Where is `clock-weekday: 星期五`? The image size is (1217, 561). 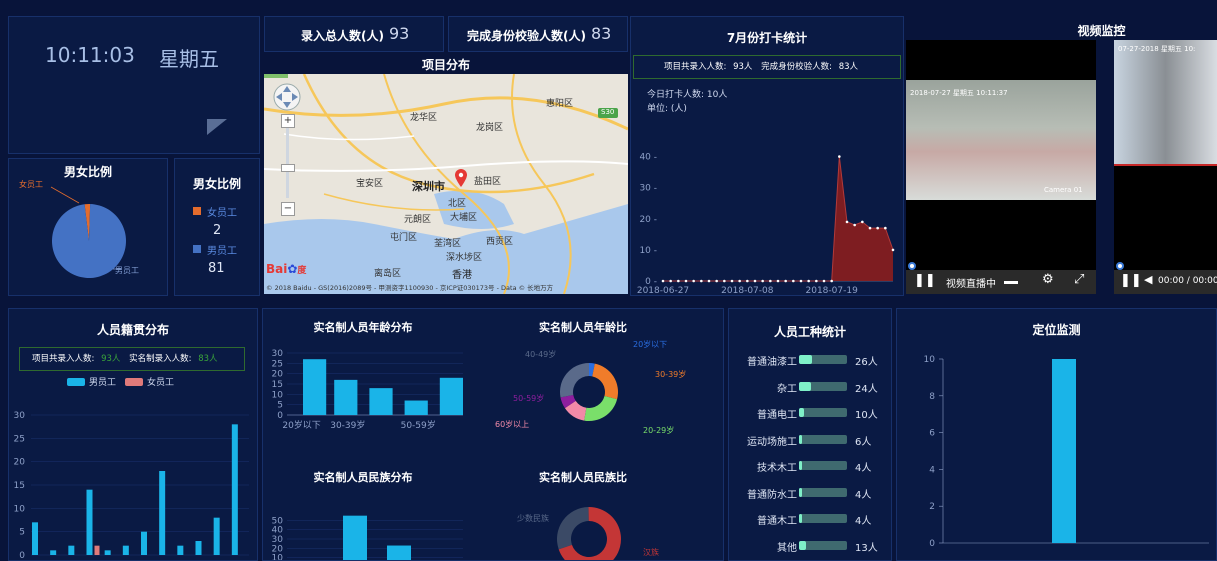
clock-weekday: 星期五 is located at coordinates (189, 59).